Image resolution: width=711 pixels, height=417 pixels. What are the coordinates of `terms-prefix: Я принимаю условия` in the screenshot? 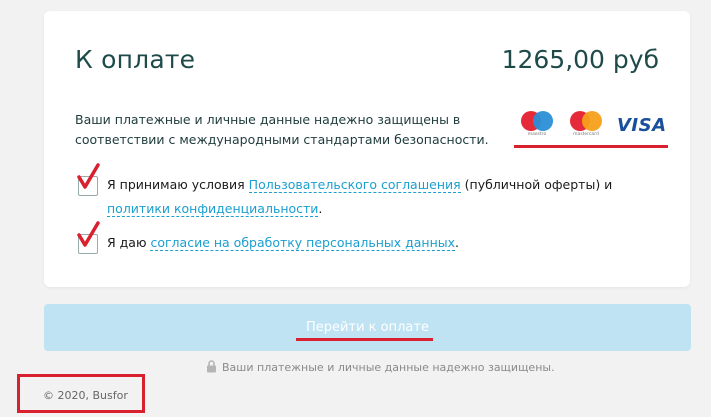 It's located at (178, 184).